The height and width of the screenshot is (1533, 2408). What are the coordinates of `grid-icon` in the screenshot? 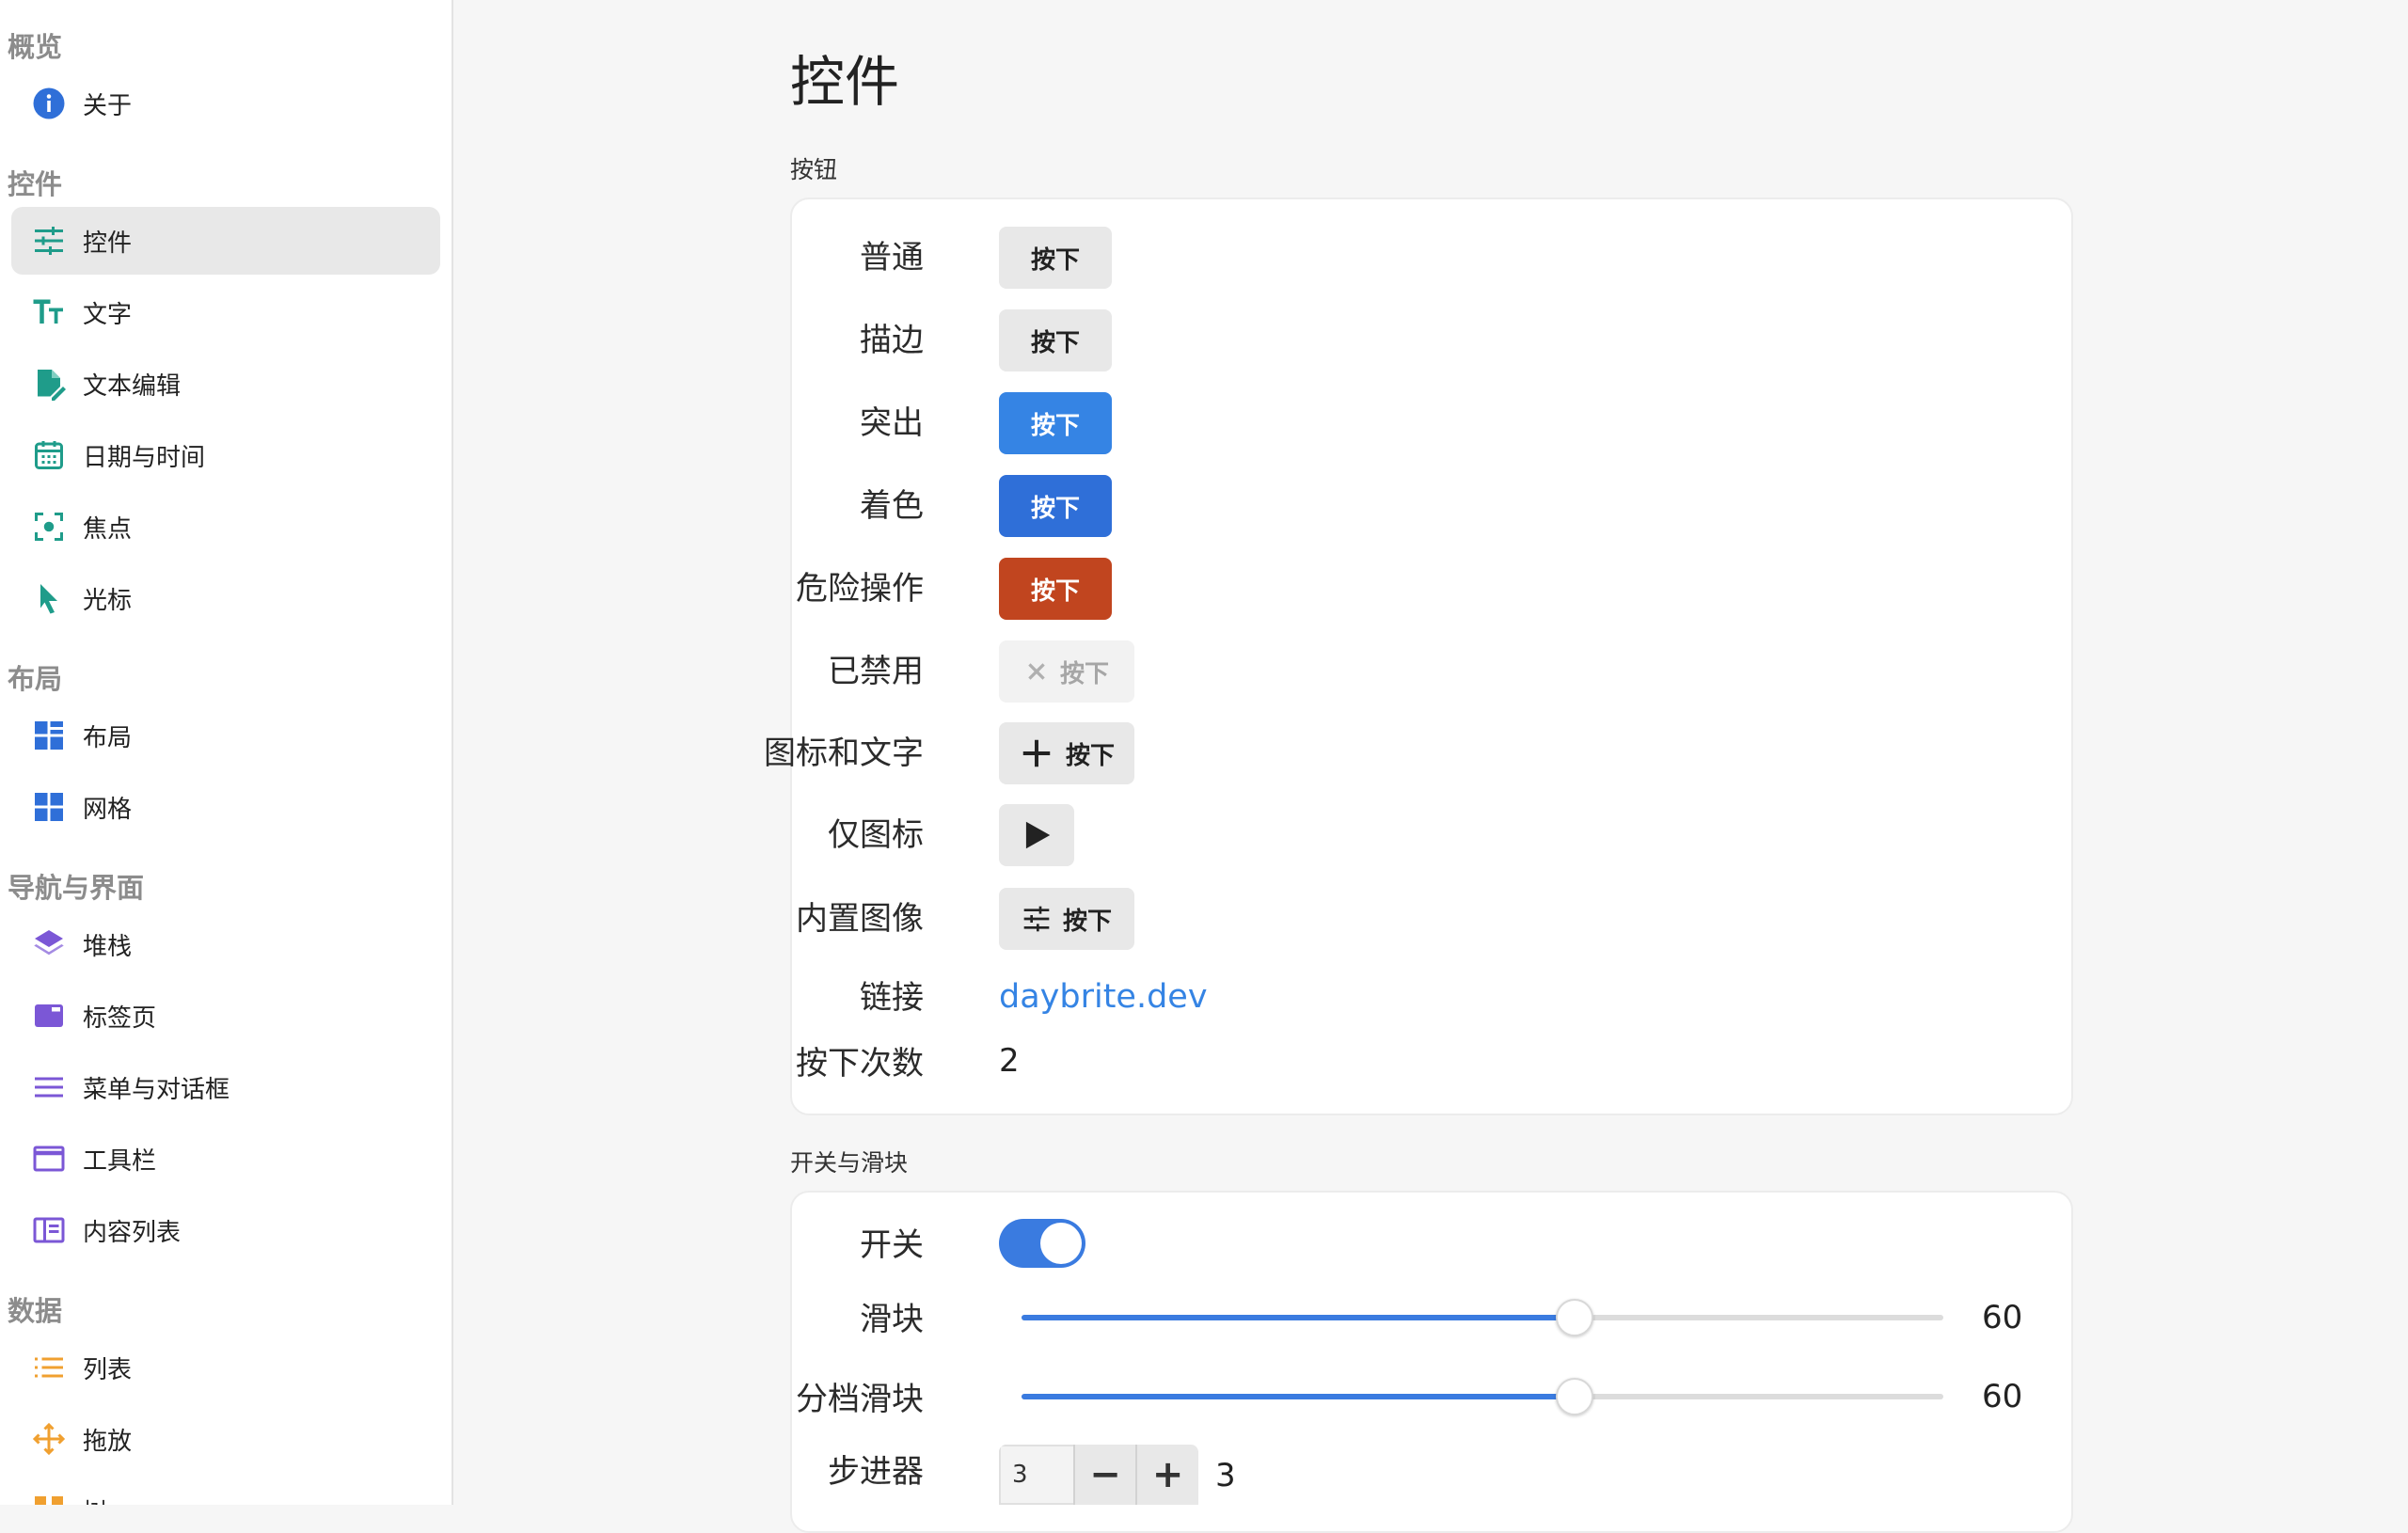 It's located at (49, 807).